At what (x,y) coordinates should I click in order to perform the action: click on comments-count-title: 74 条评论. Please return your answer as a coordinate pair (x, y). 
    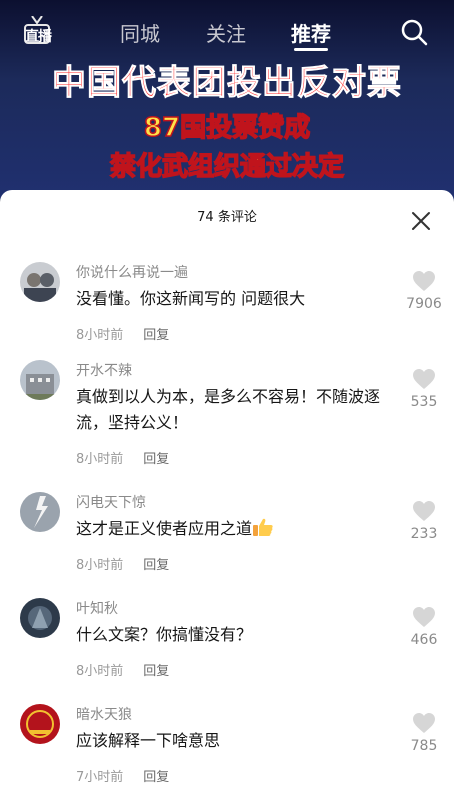
    Looking at the image, I should click on (227, 217).